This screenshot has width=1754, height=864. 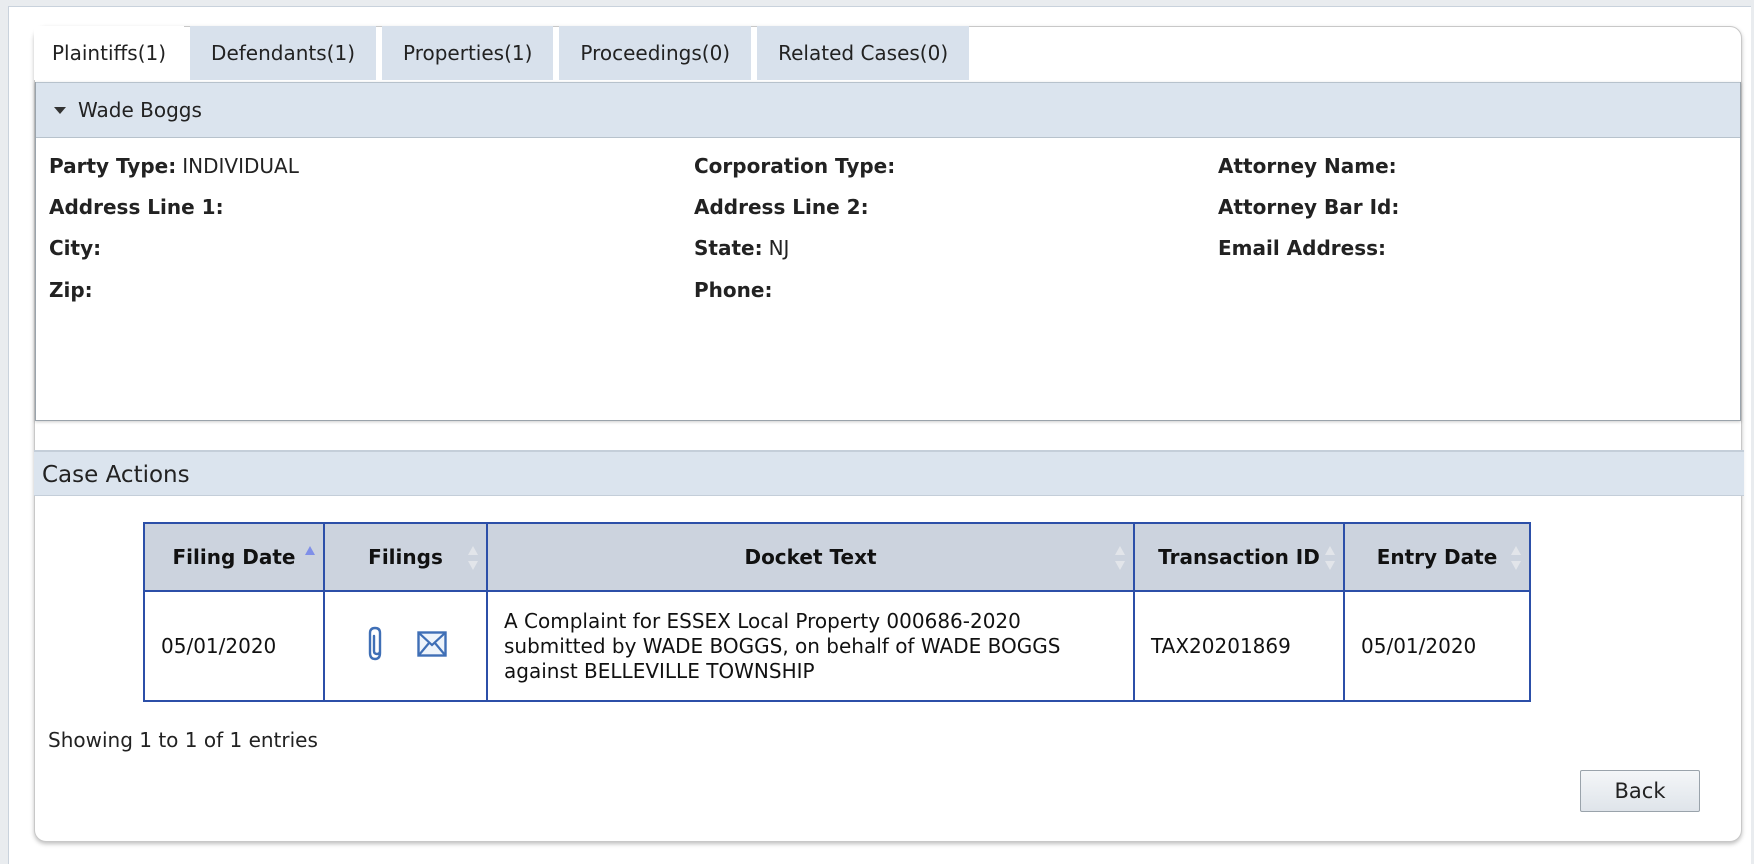 I want to click on corporation-type-label: Corporation Type:, so click(x=795, y=166).